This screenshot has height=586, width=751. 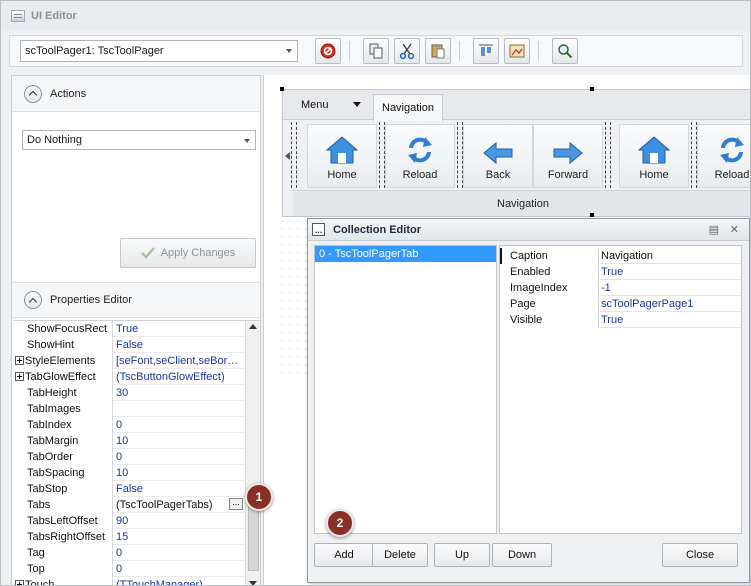 What do you see at coordinates (327, 105) in the screenshot?
I see `tab-menu: Menu` at bounding box center [327, 105].